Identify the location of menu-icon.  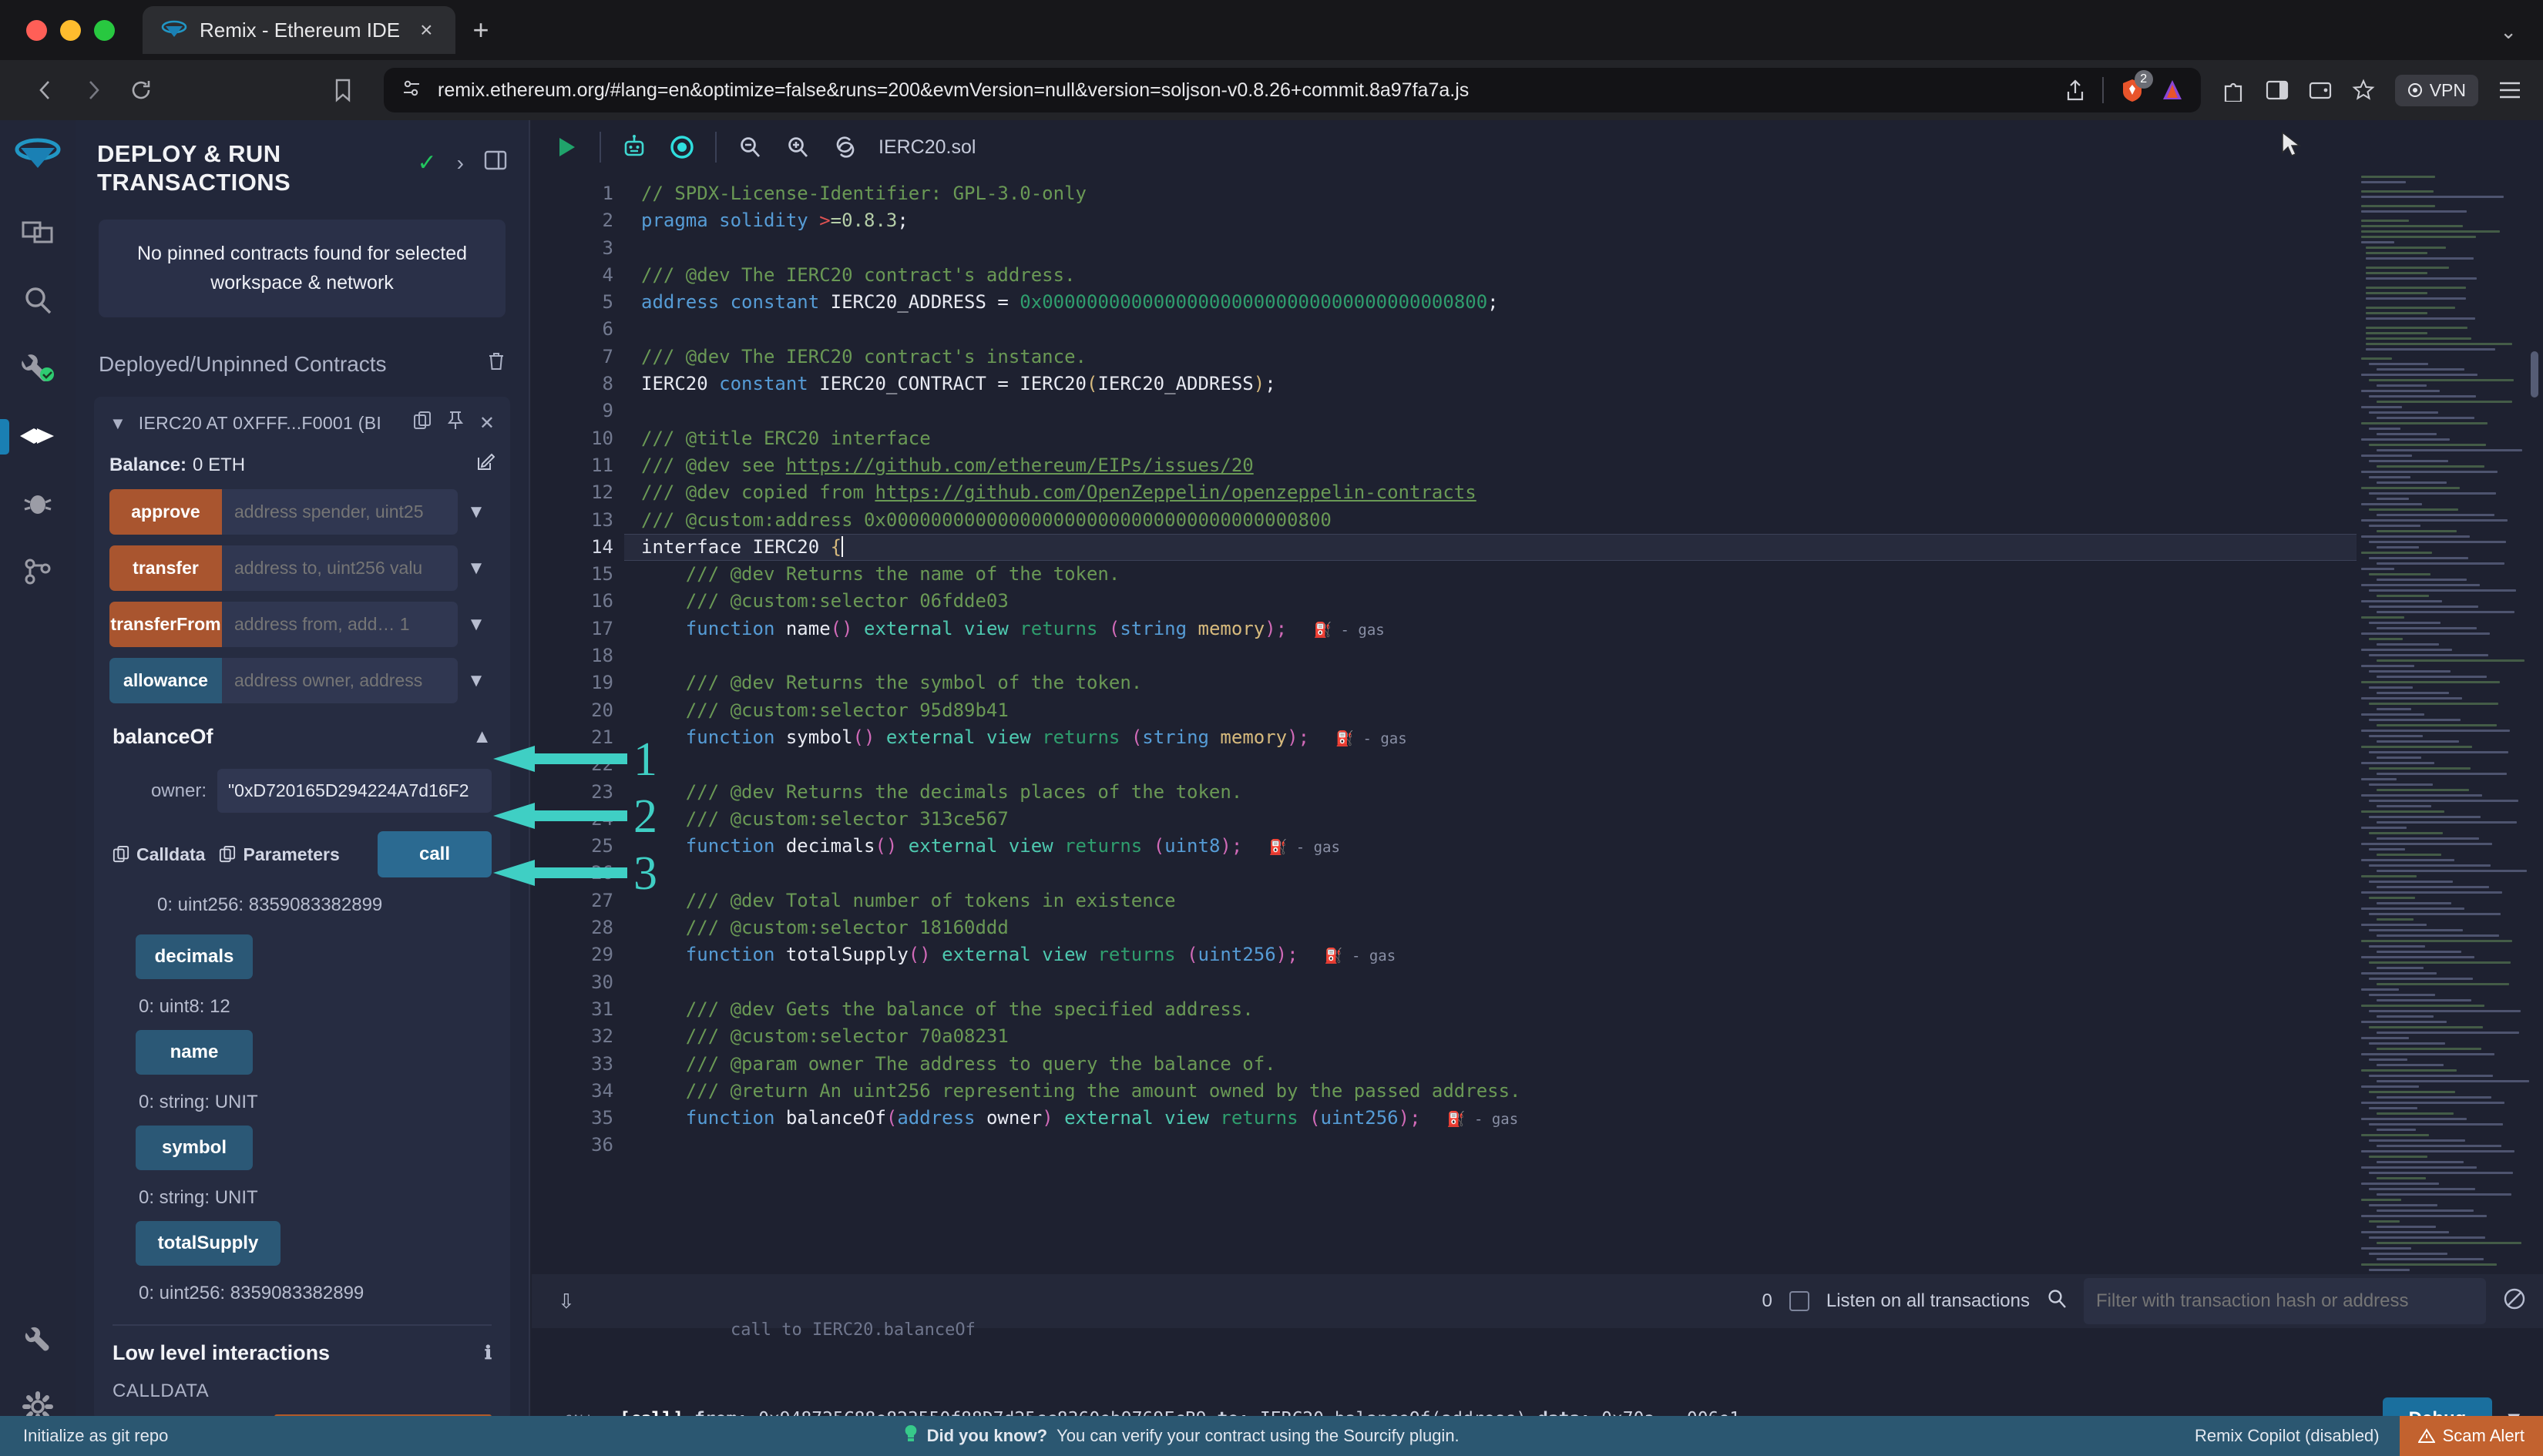
(2509, 90).